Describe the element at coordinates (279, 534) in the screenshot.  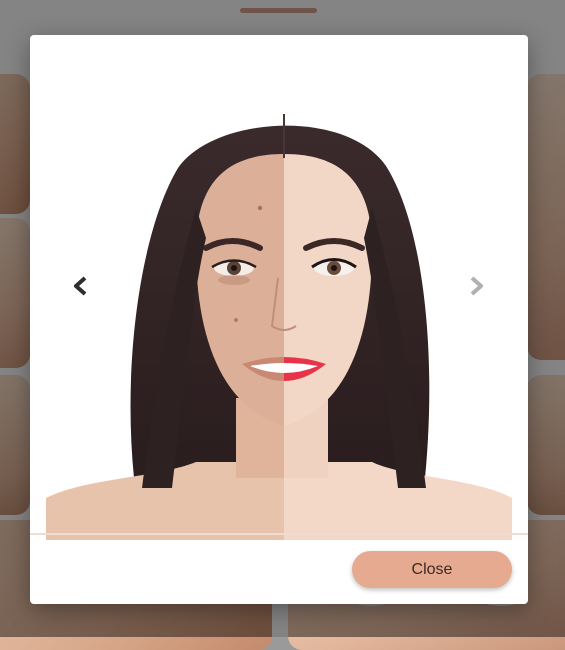
I see `modal-footer-divider` at that location.